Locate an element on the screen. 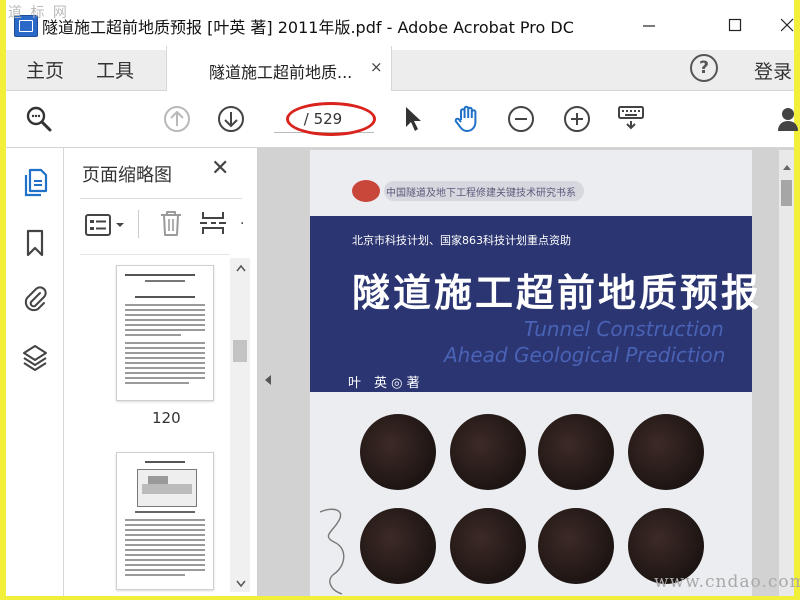 This screenshot has height=600, width=800. close-window-button is located at coordinates (782, 25).